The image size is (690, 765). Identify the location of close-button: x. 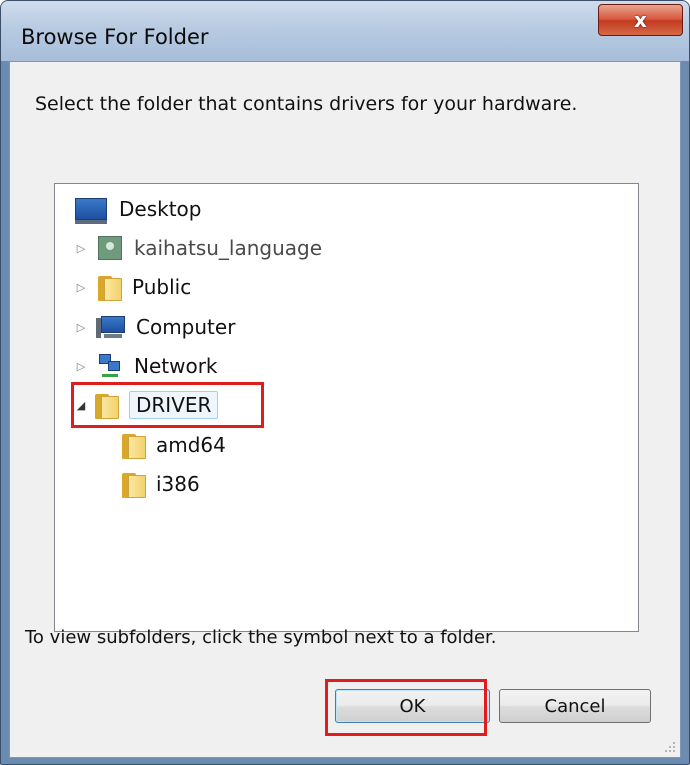
(640, 20).